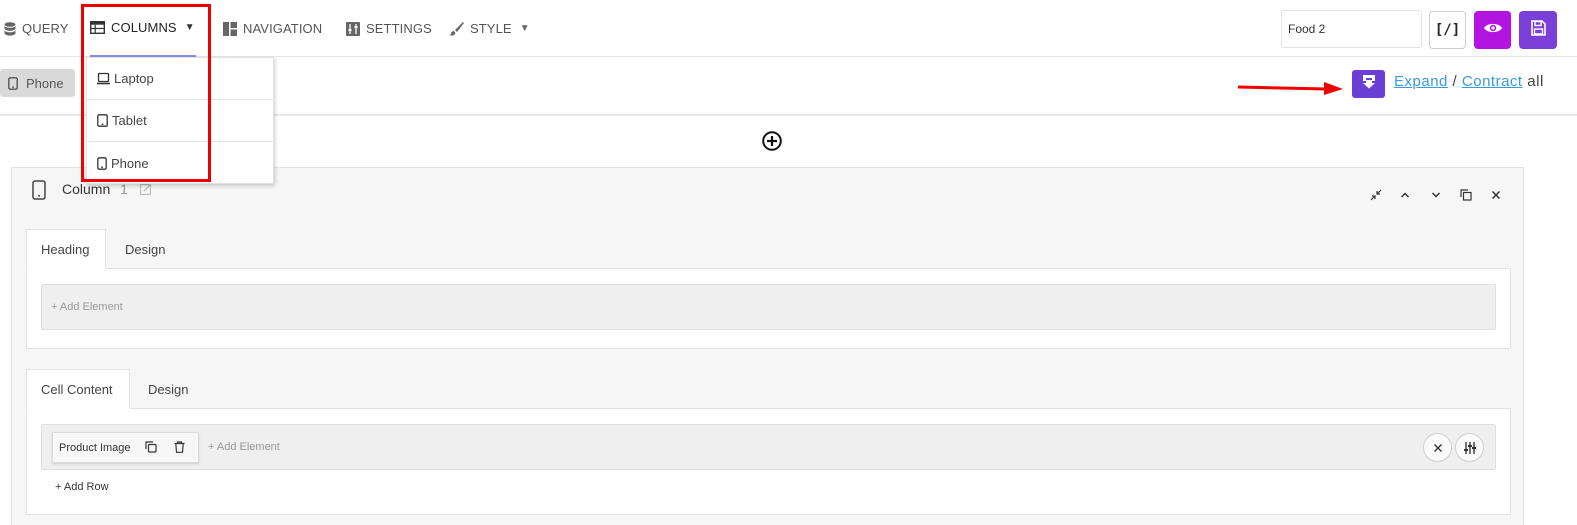 This screenshot has height=525, width=1577. Describe the element at coordinates (1535, 81) in the screenshot. I see `all-label: all` at that location.